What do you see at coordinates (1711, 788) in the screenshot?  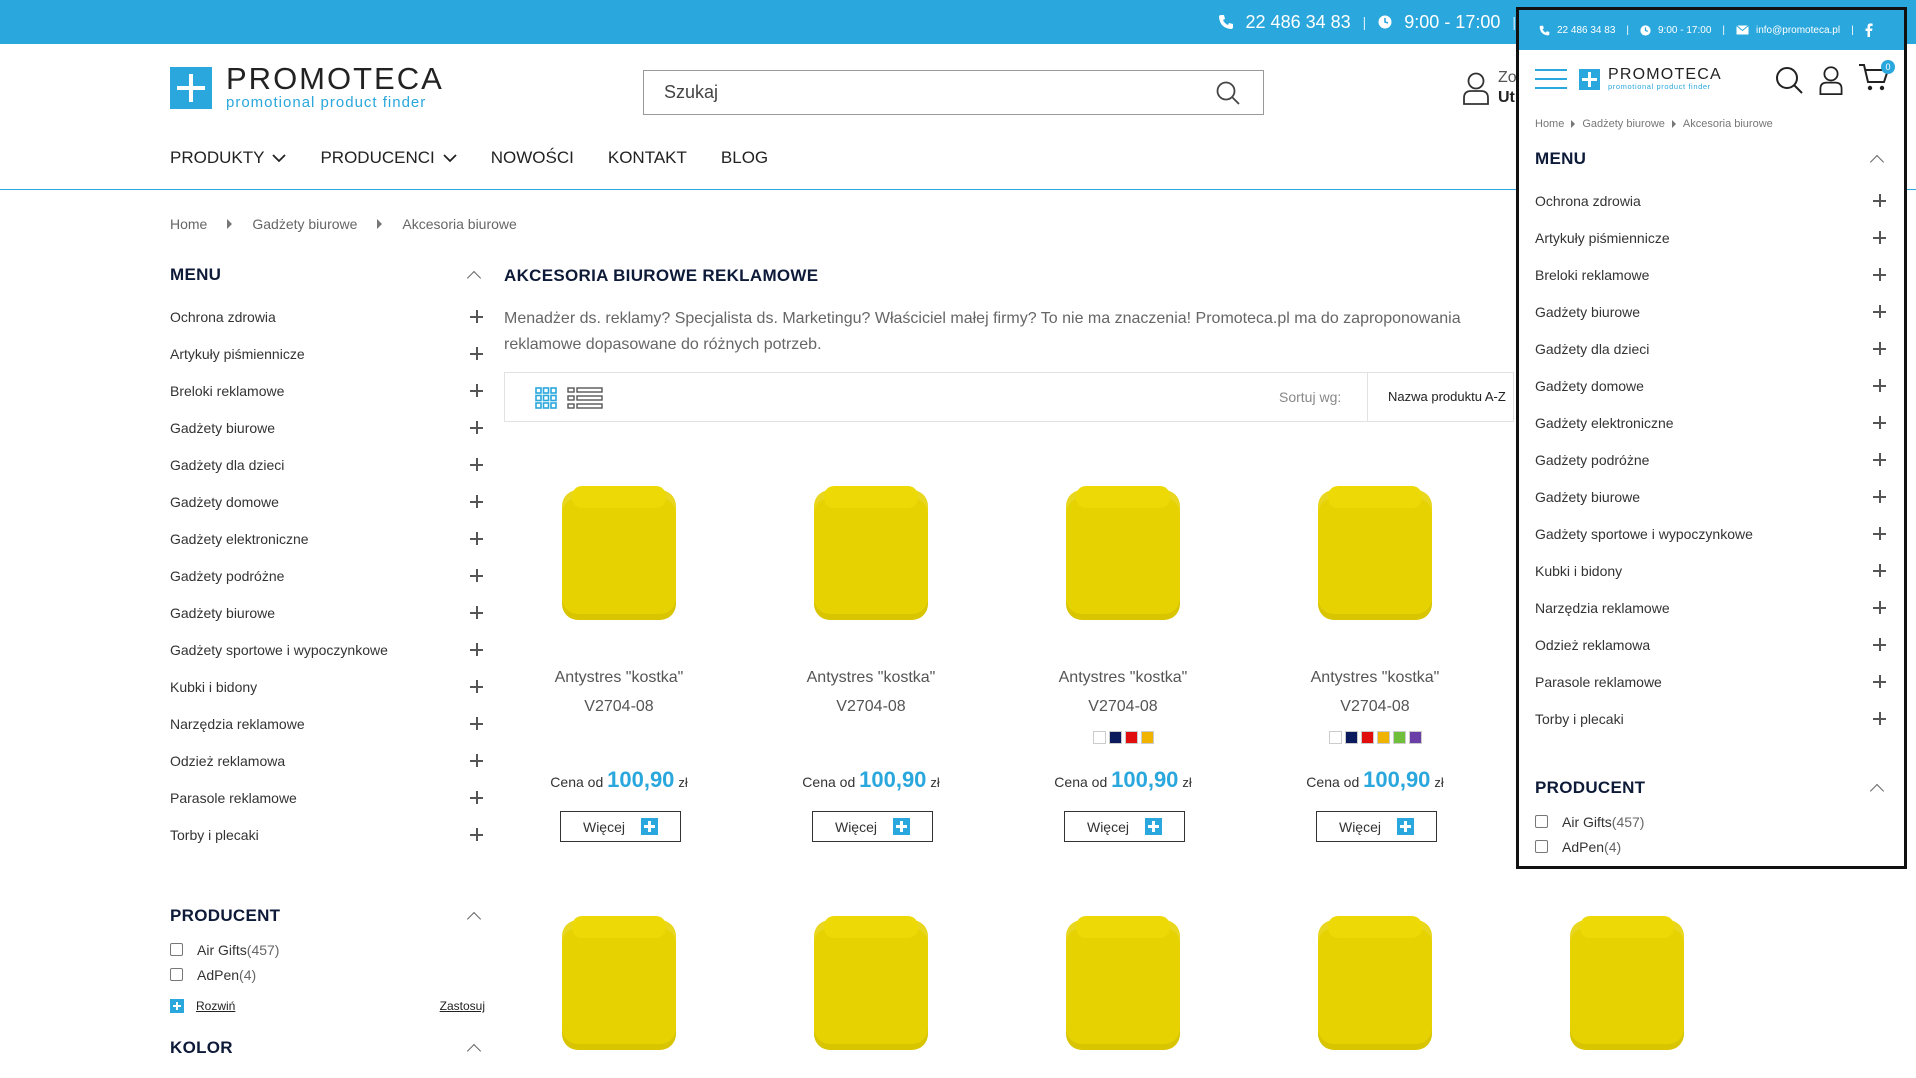 I see `mobile-producer-header: PRODUCENT` at bounding box center [1711, 788].